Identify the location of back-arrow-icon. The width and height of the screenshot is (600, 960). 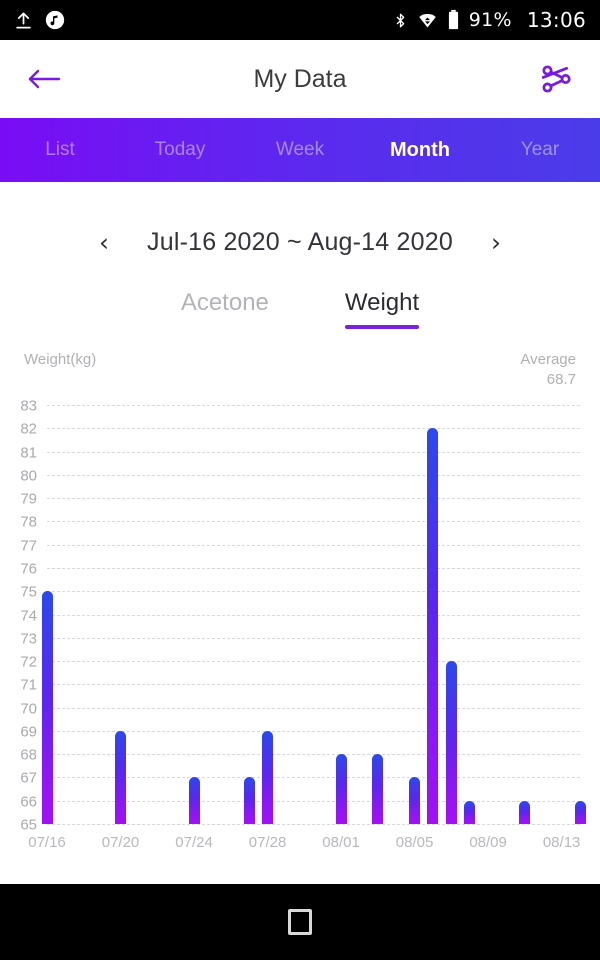
(44, 79).